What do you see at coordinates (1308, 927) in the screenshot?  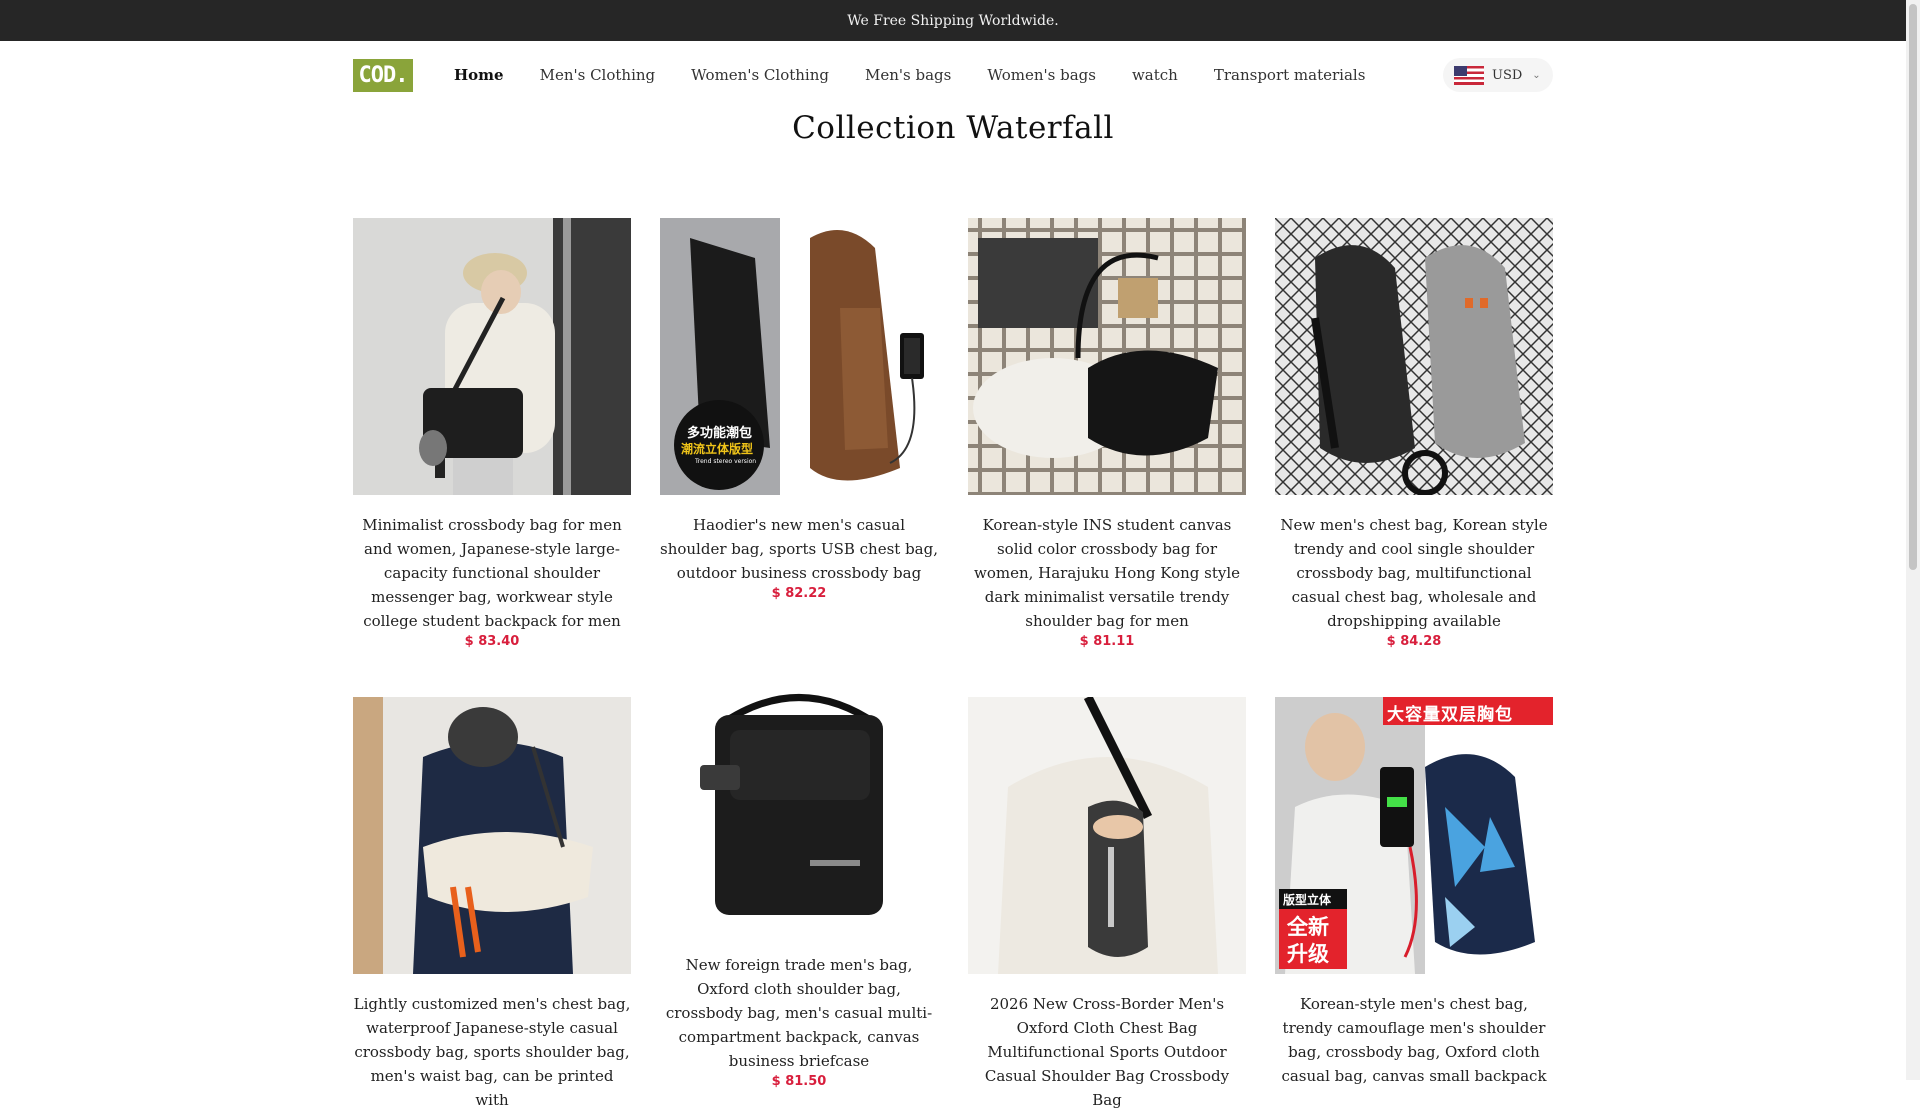 I see `badge-side-line-2: 全新` at bounding box center [1308, 927].